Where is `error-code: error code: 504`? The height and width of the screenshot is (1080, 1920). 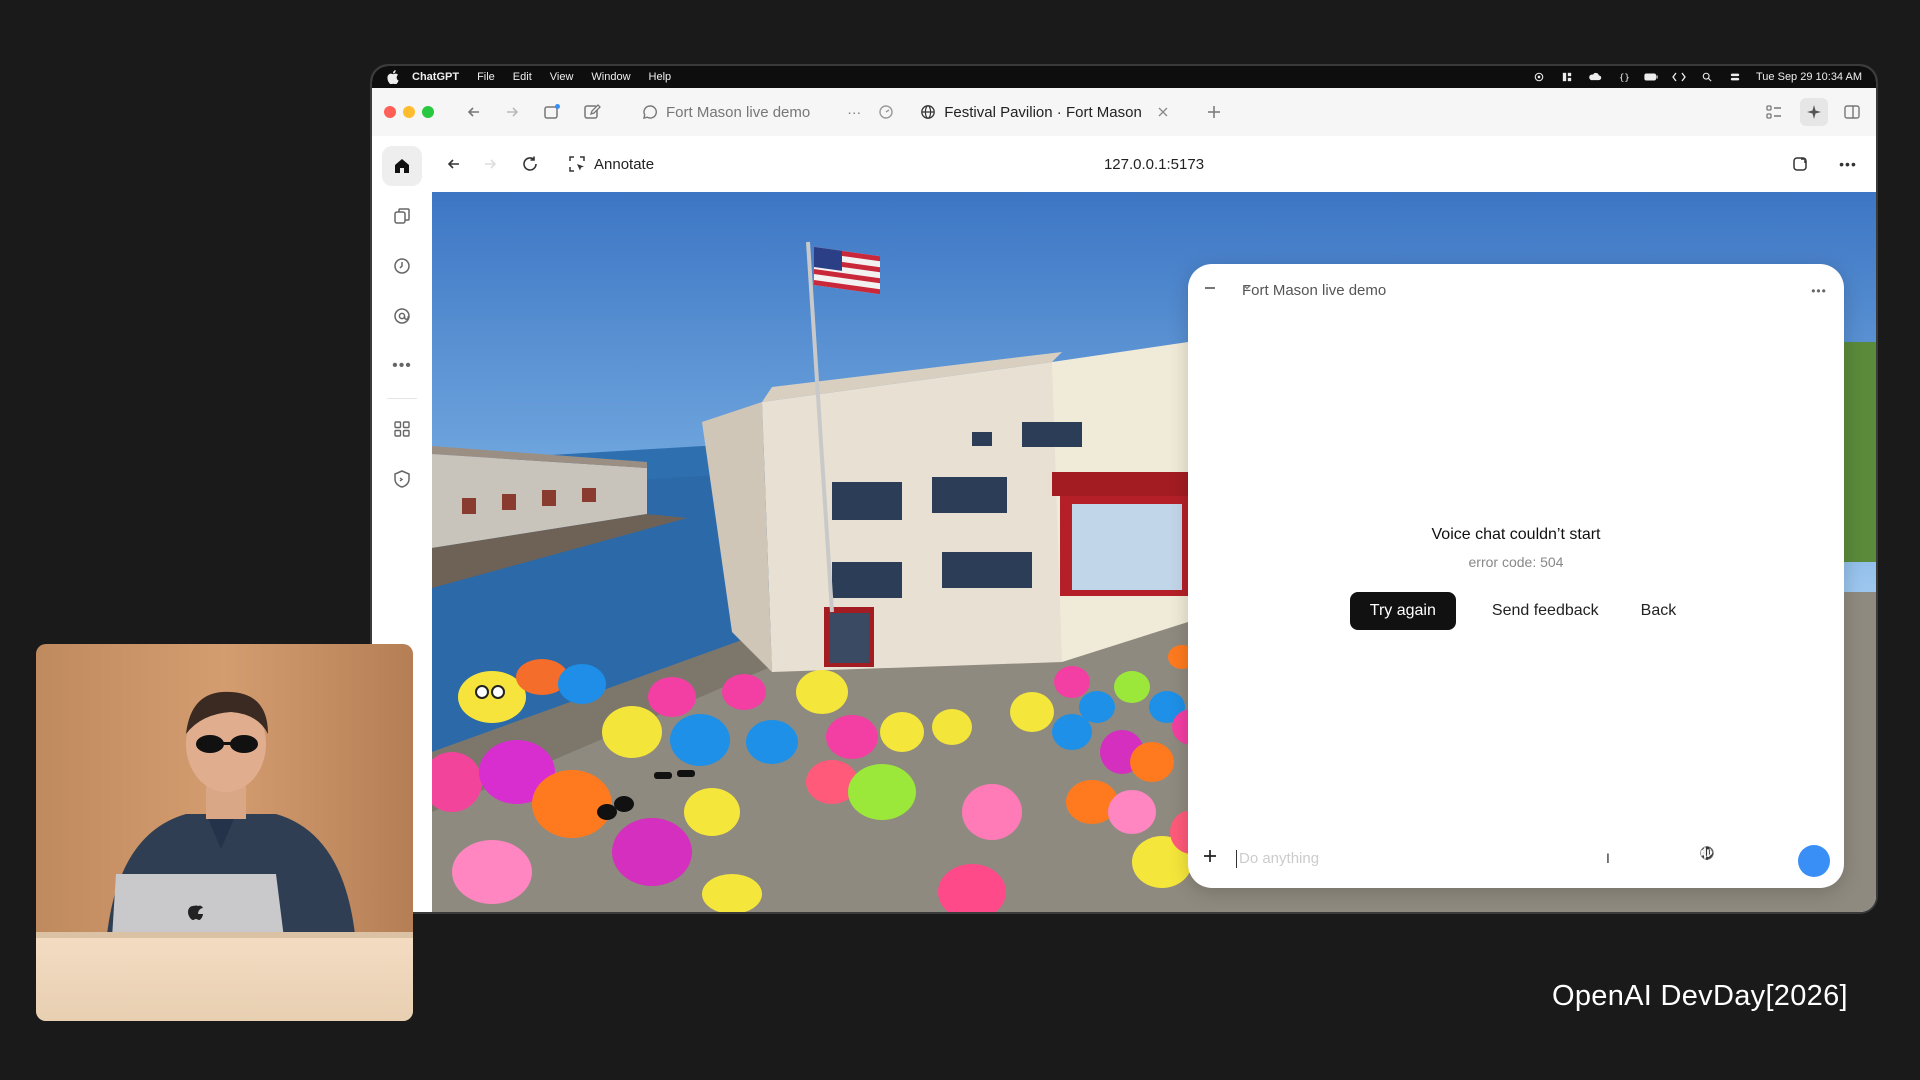 error-code: error code: 504 is located at coordinates (1516, 562).